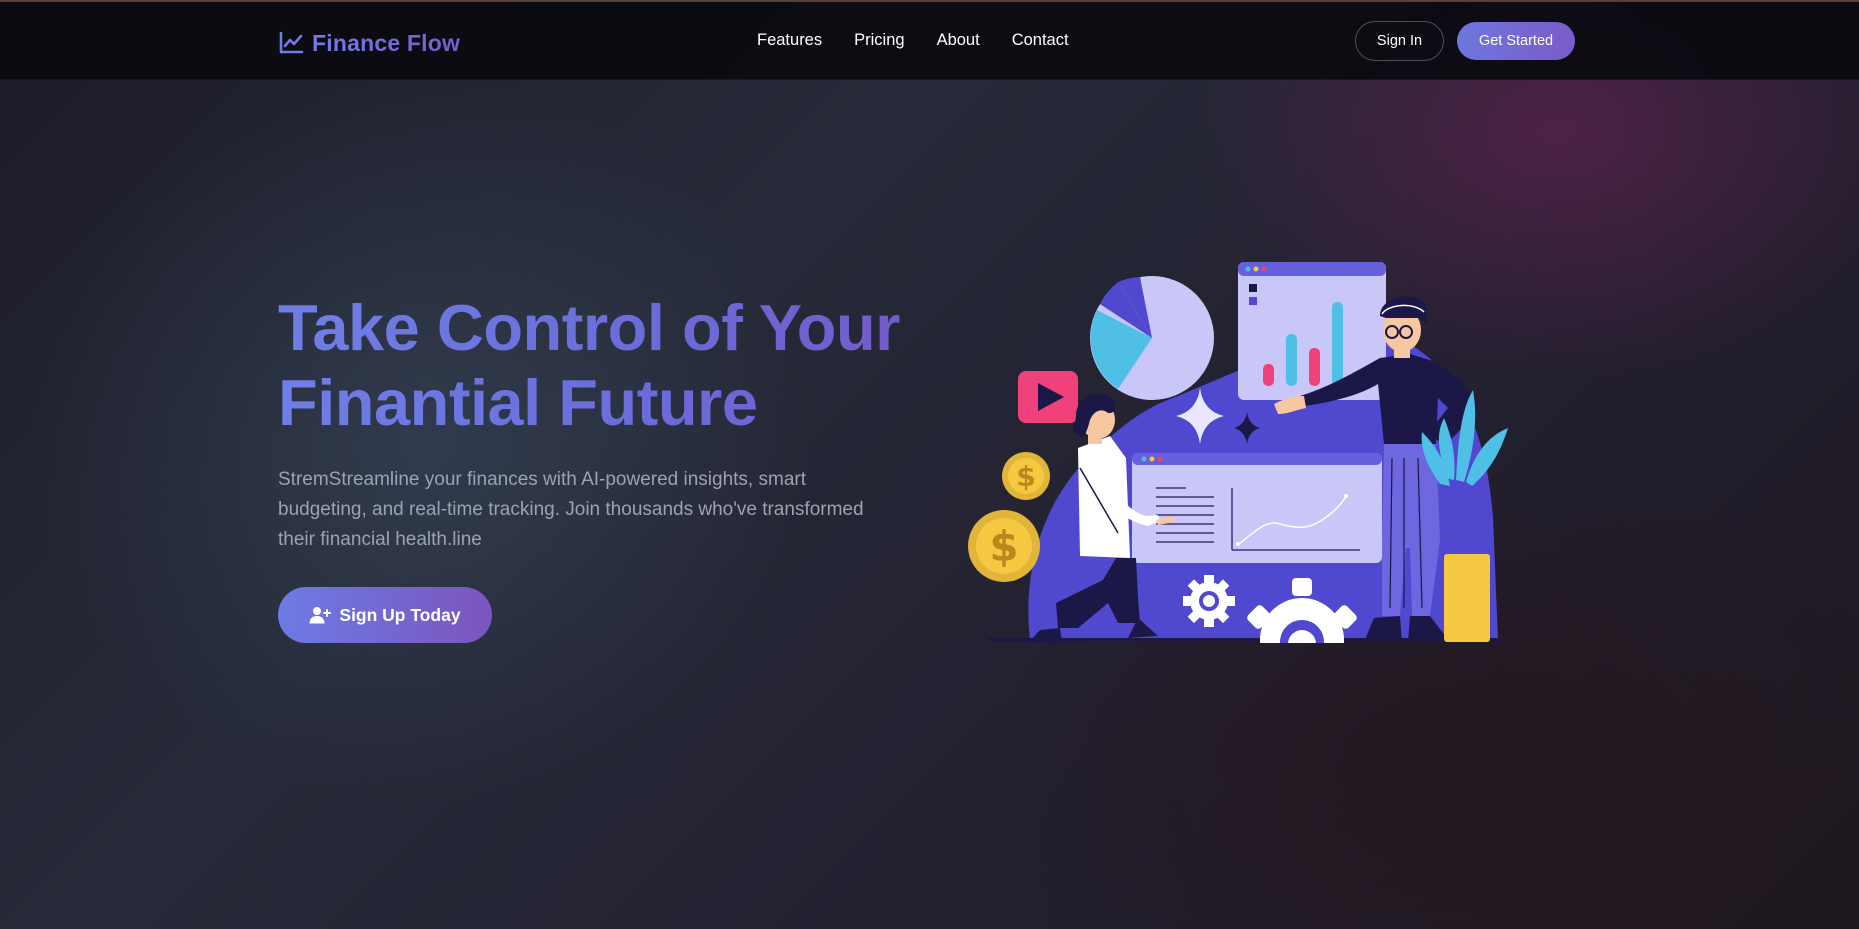  What do you see at coordinates (638, 402) in the screenshot?
I see `hero-title-line-2: Finantial Future` at bounding box center [638, 402].